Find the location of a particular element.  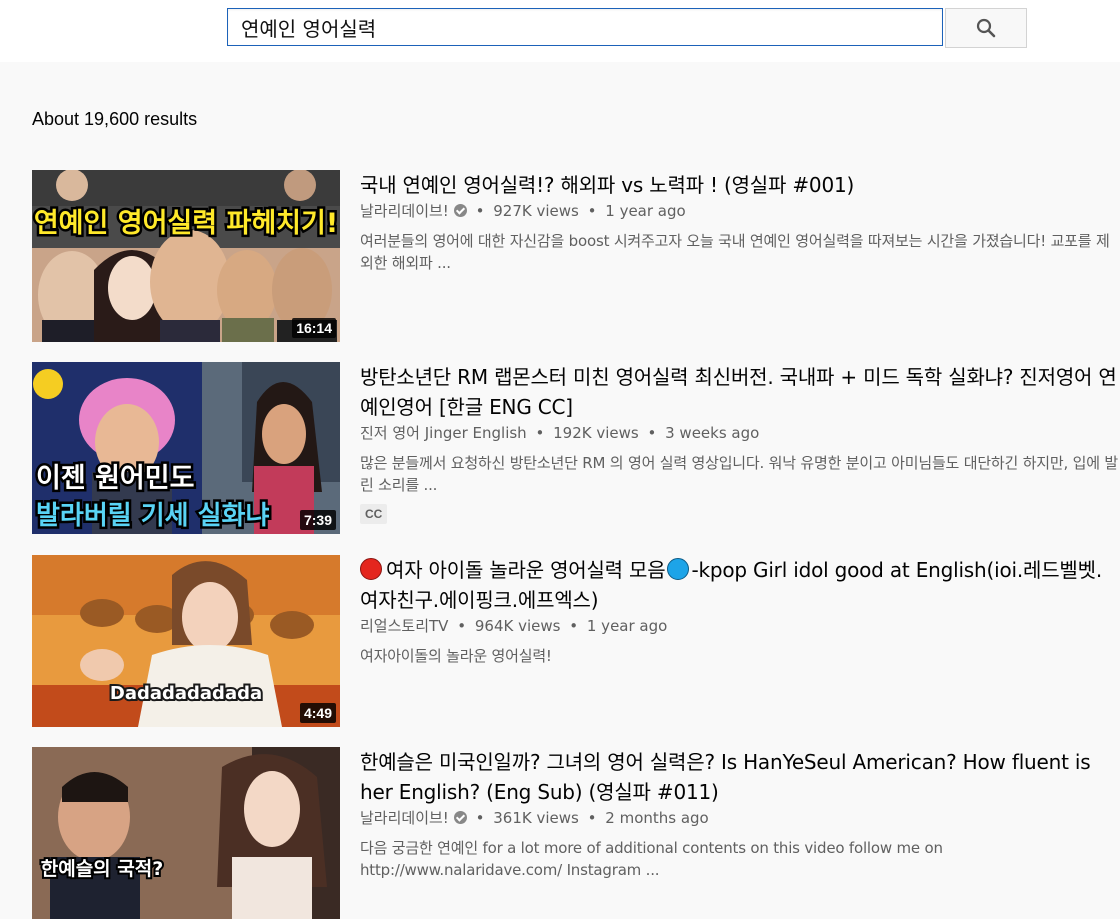

view-count: 361K views is located at coordinates (536, 818).